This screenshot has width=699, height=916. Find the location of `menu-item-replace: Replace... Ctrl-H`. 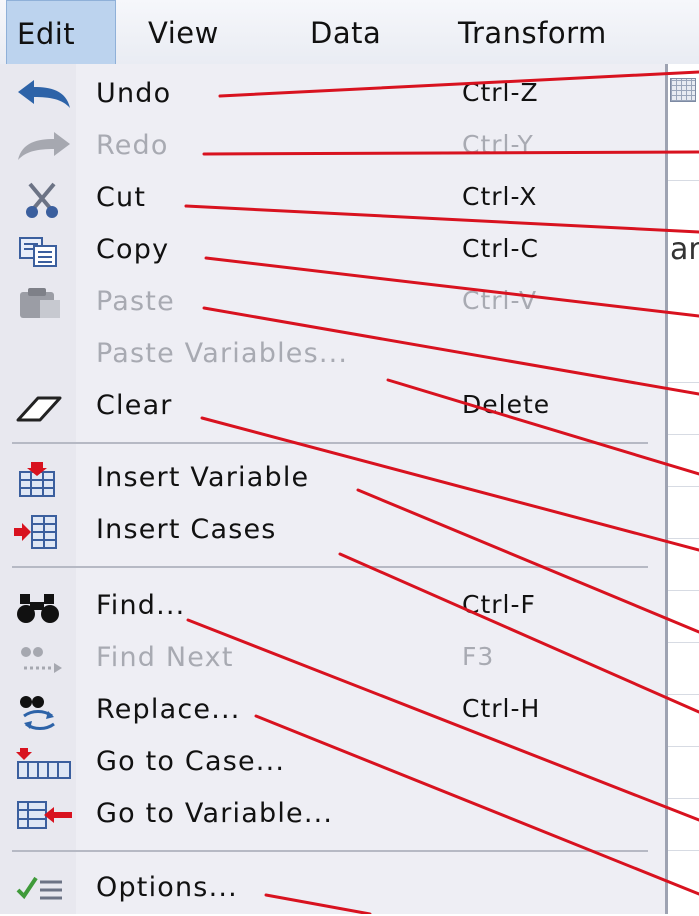

menu-item-replace: Replace... Ctrl-H is located at coordinates (330, 712).